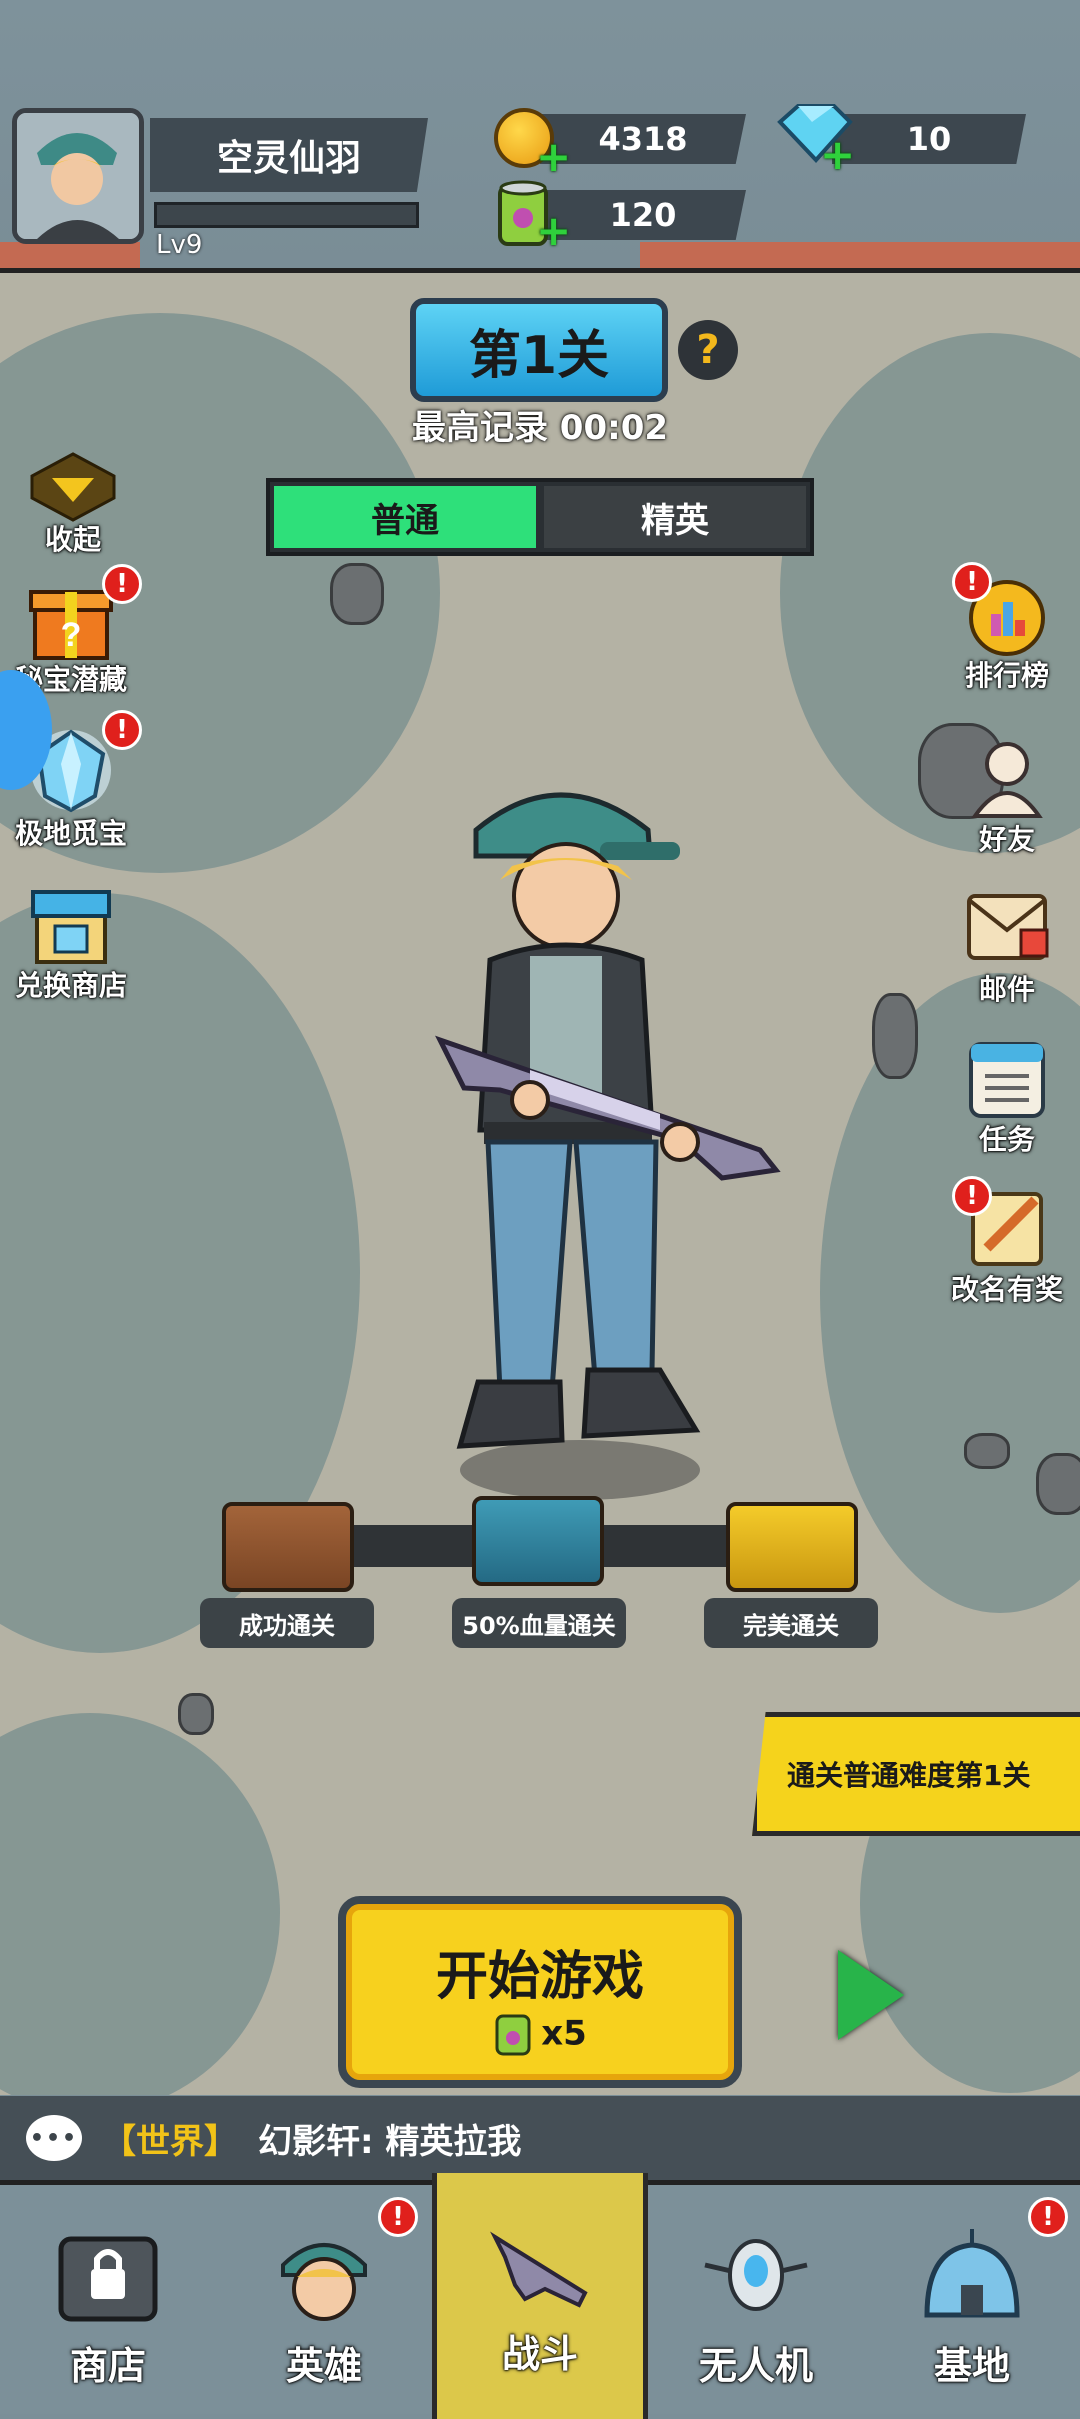 The width and height of the screenshot is (1080, 2419). What do you see at coordinates (1007, 1080) in the screenshot?
I see `task-calendar-icon` at bounding box center [1007, 1080].